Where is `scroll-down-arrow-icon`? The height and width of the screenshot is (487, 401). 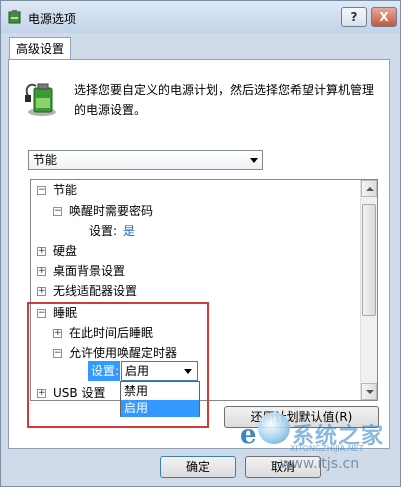
scroll-down-arrow-icon is located at coordinates (369, 391).